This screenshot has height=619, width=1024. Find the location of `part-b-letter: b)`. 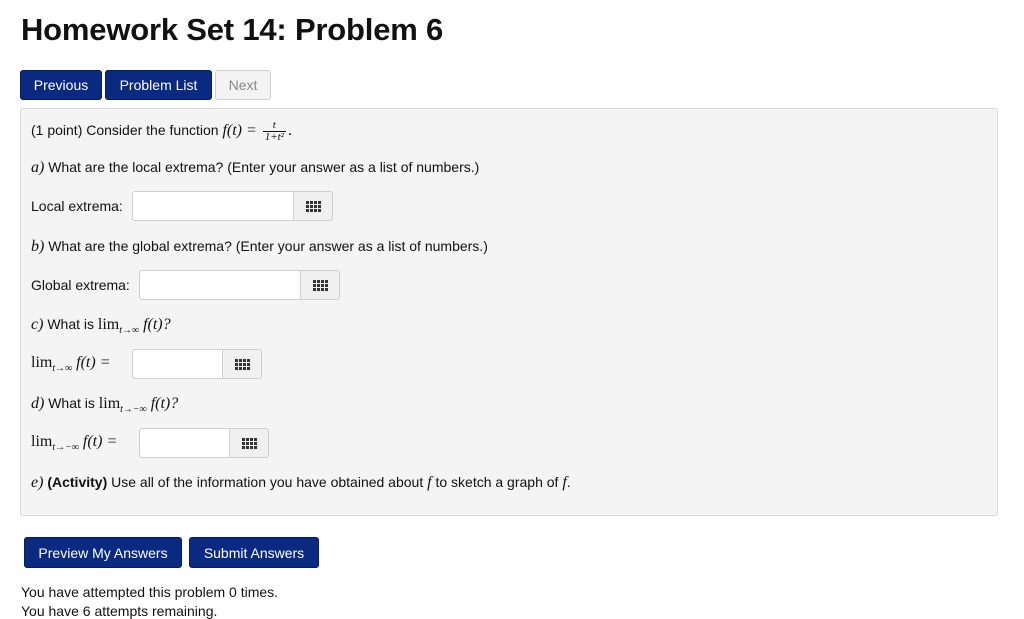

part-b-letter: b) is located at coordinates (38, 246).